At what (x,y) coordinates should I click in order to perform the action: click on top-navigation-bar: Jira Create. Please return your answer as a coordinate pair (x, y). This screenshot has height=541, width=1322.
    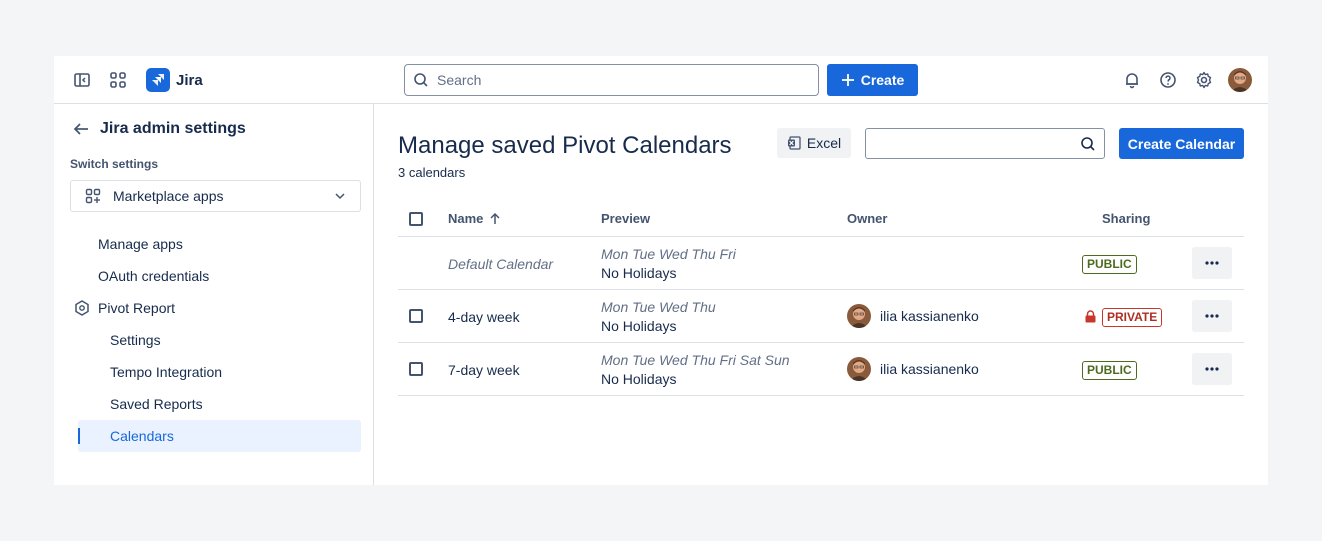
    Looking at the image, I should click on (661, 80).